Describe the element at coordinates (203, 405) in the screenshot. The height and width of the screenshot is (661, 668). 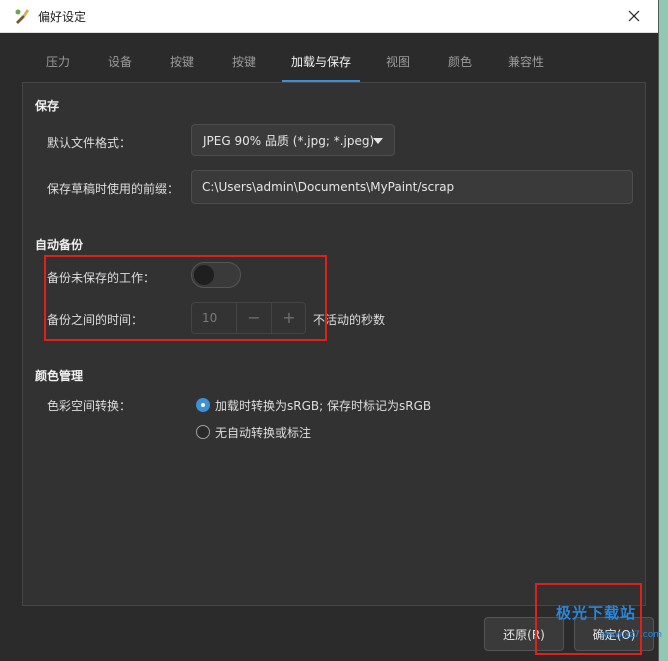
I see `convert-srgb-radio` at that location.